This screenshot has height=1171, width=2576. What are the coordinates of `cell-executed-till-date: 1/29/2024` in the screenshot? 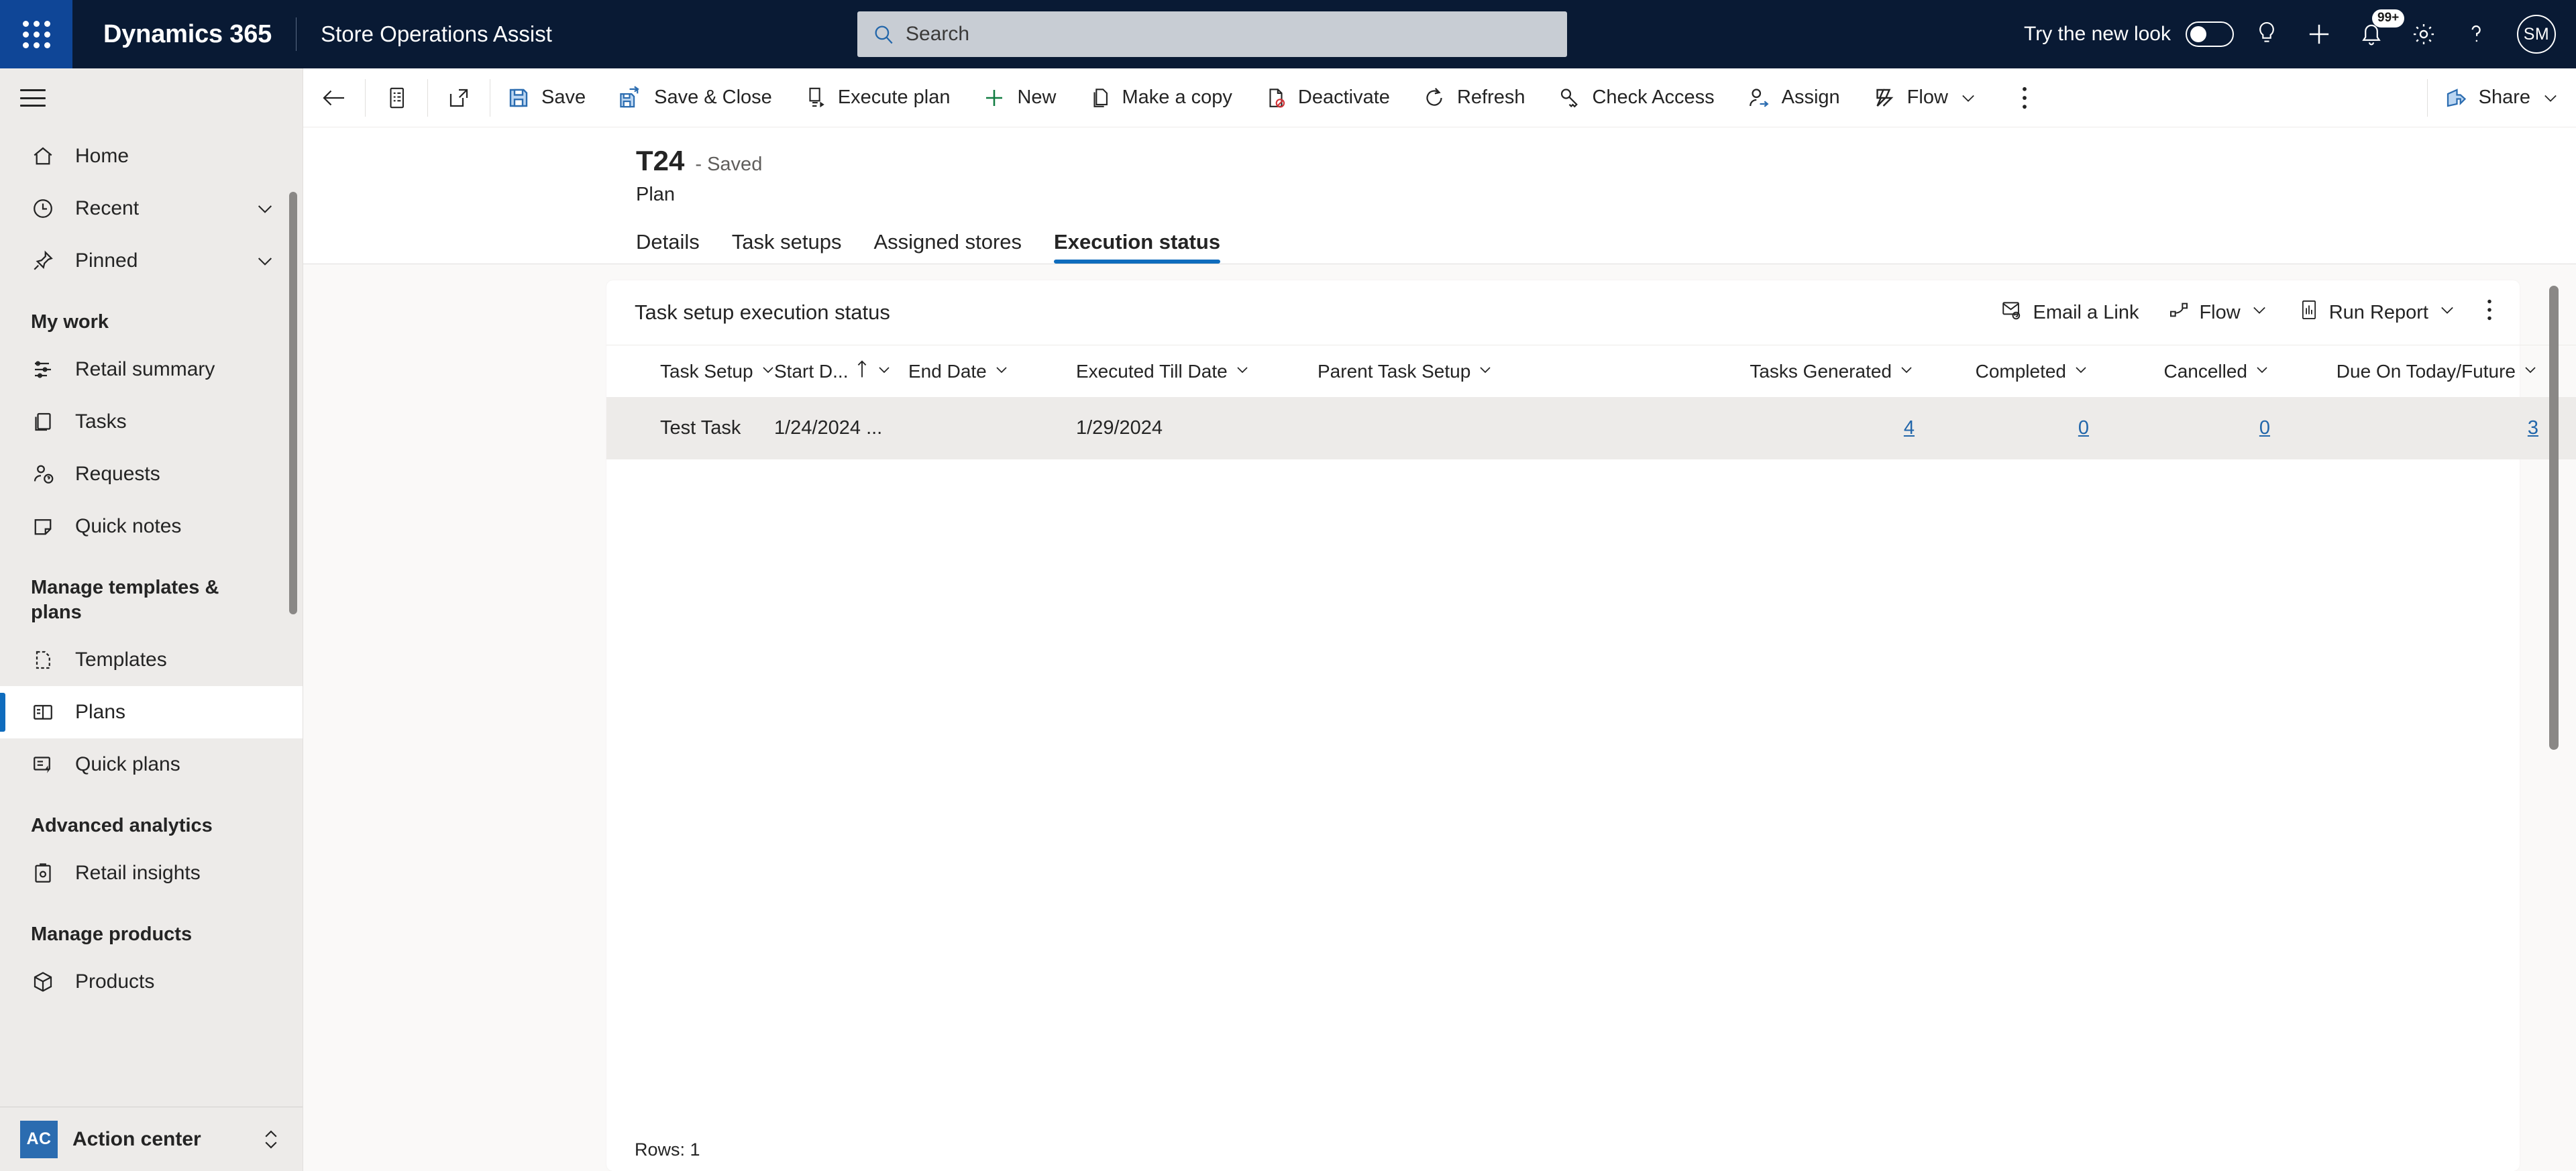 It's located at (1197, 428).